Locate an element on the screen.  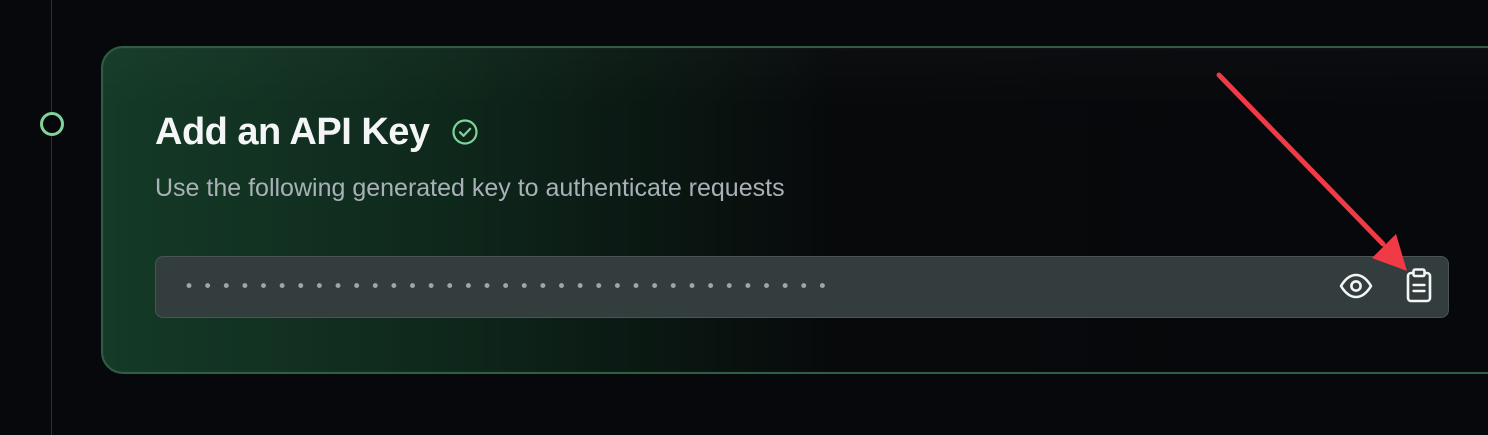
check-circle-icon is located at coordinates (465, 132).